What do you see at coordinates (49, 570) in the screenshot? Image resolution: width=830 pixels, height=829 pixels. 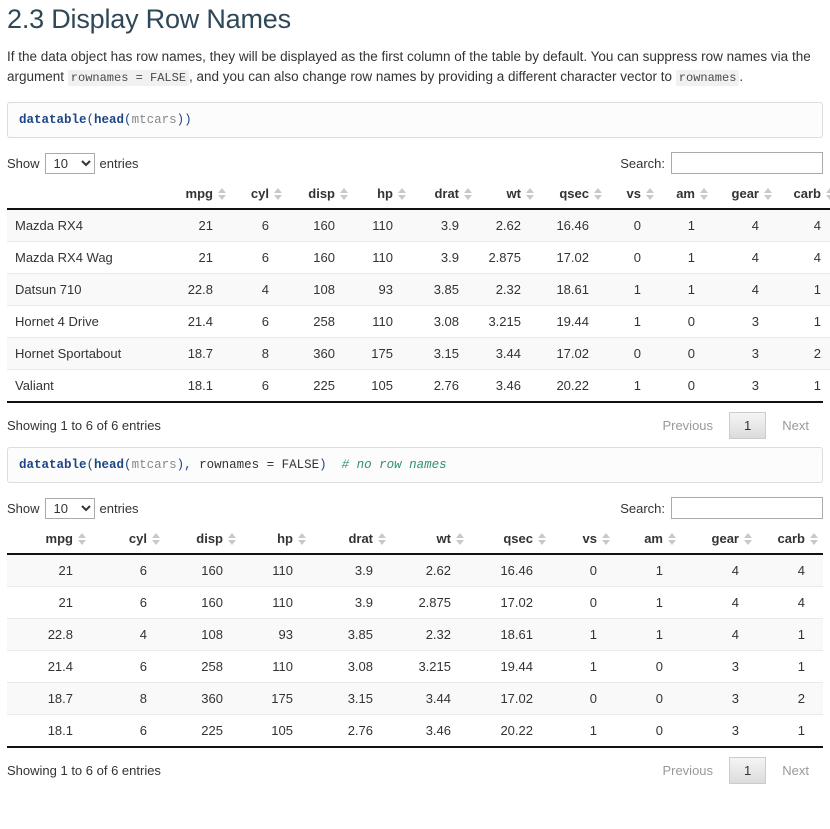 I see `table-cell: 21` at bounding box center [49, 570].